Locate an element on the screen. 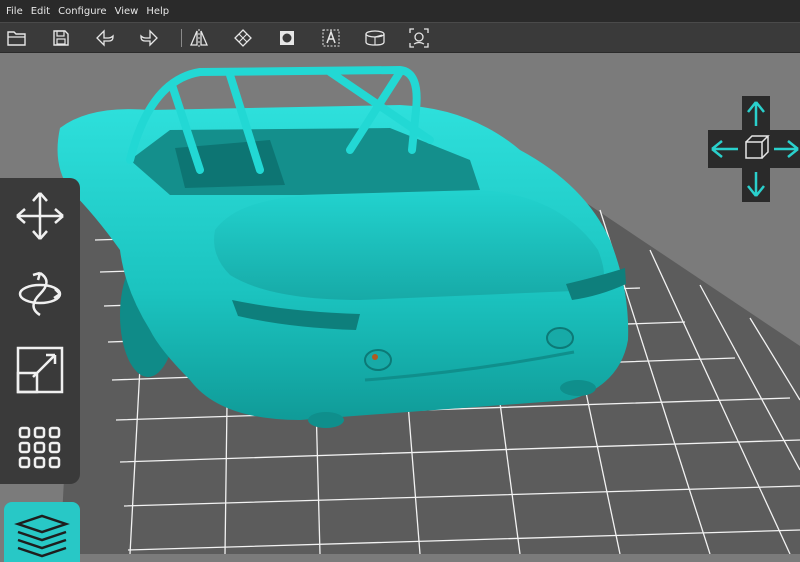 The image size is (800, 562). save-button is located at coordinates (61, 38).